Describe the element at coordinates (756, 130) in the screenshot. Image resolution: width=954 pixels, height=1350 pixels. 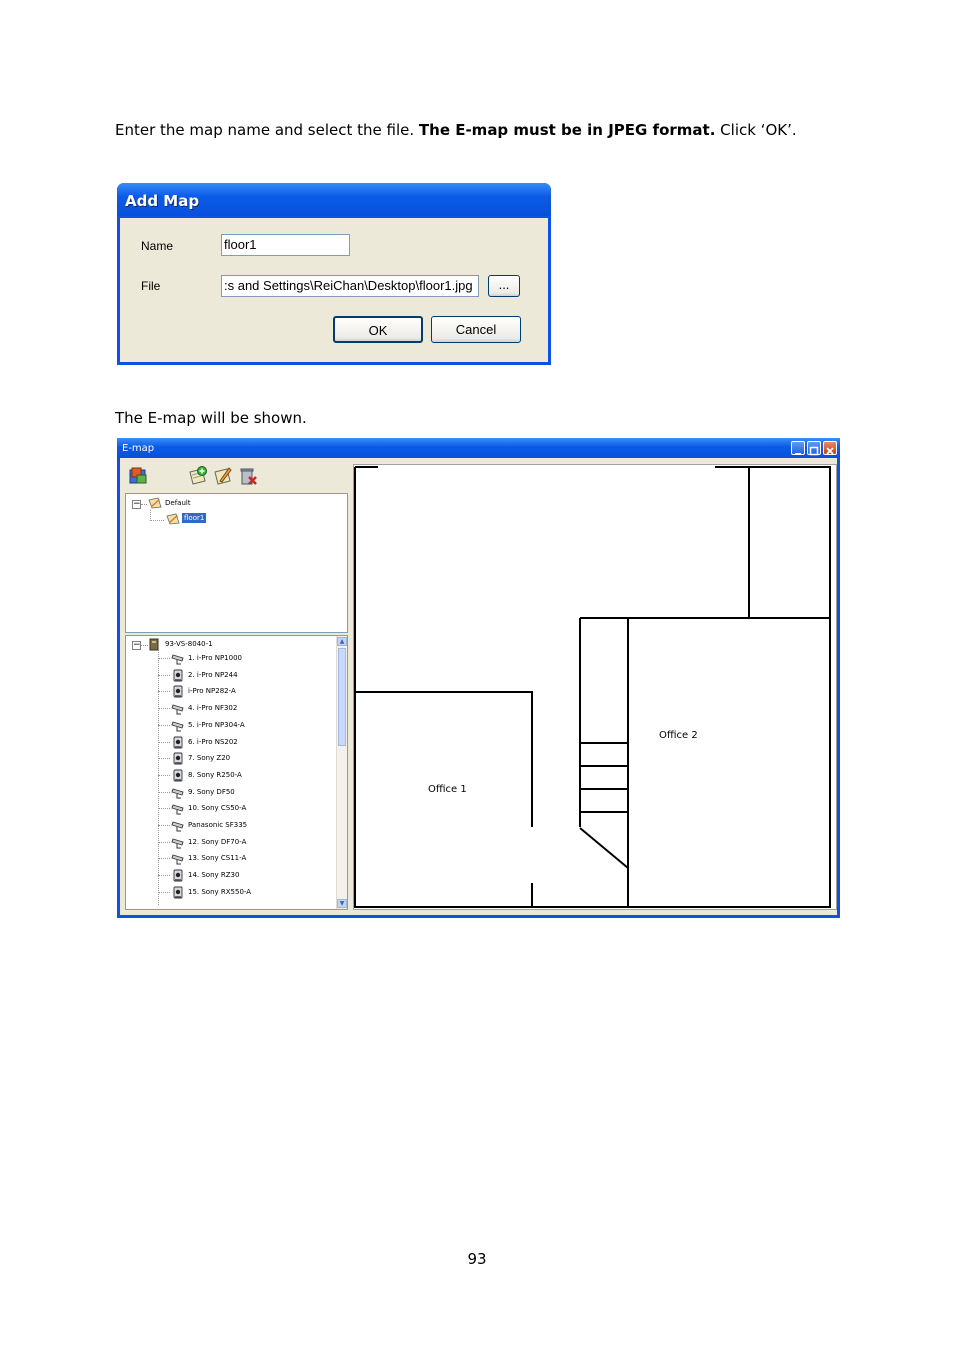
I see `instruction-text-end: Click ‘OK’.` at that location.